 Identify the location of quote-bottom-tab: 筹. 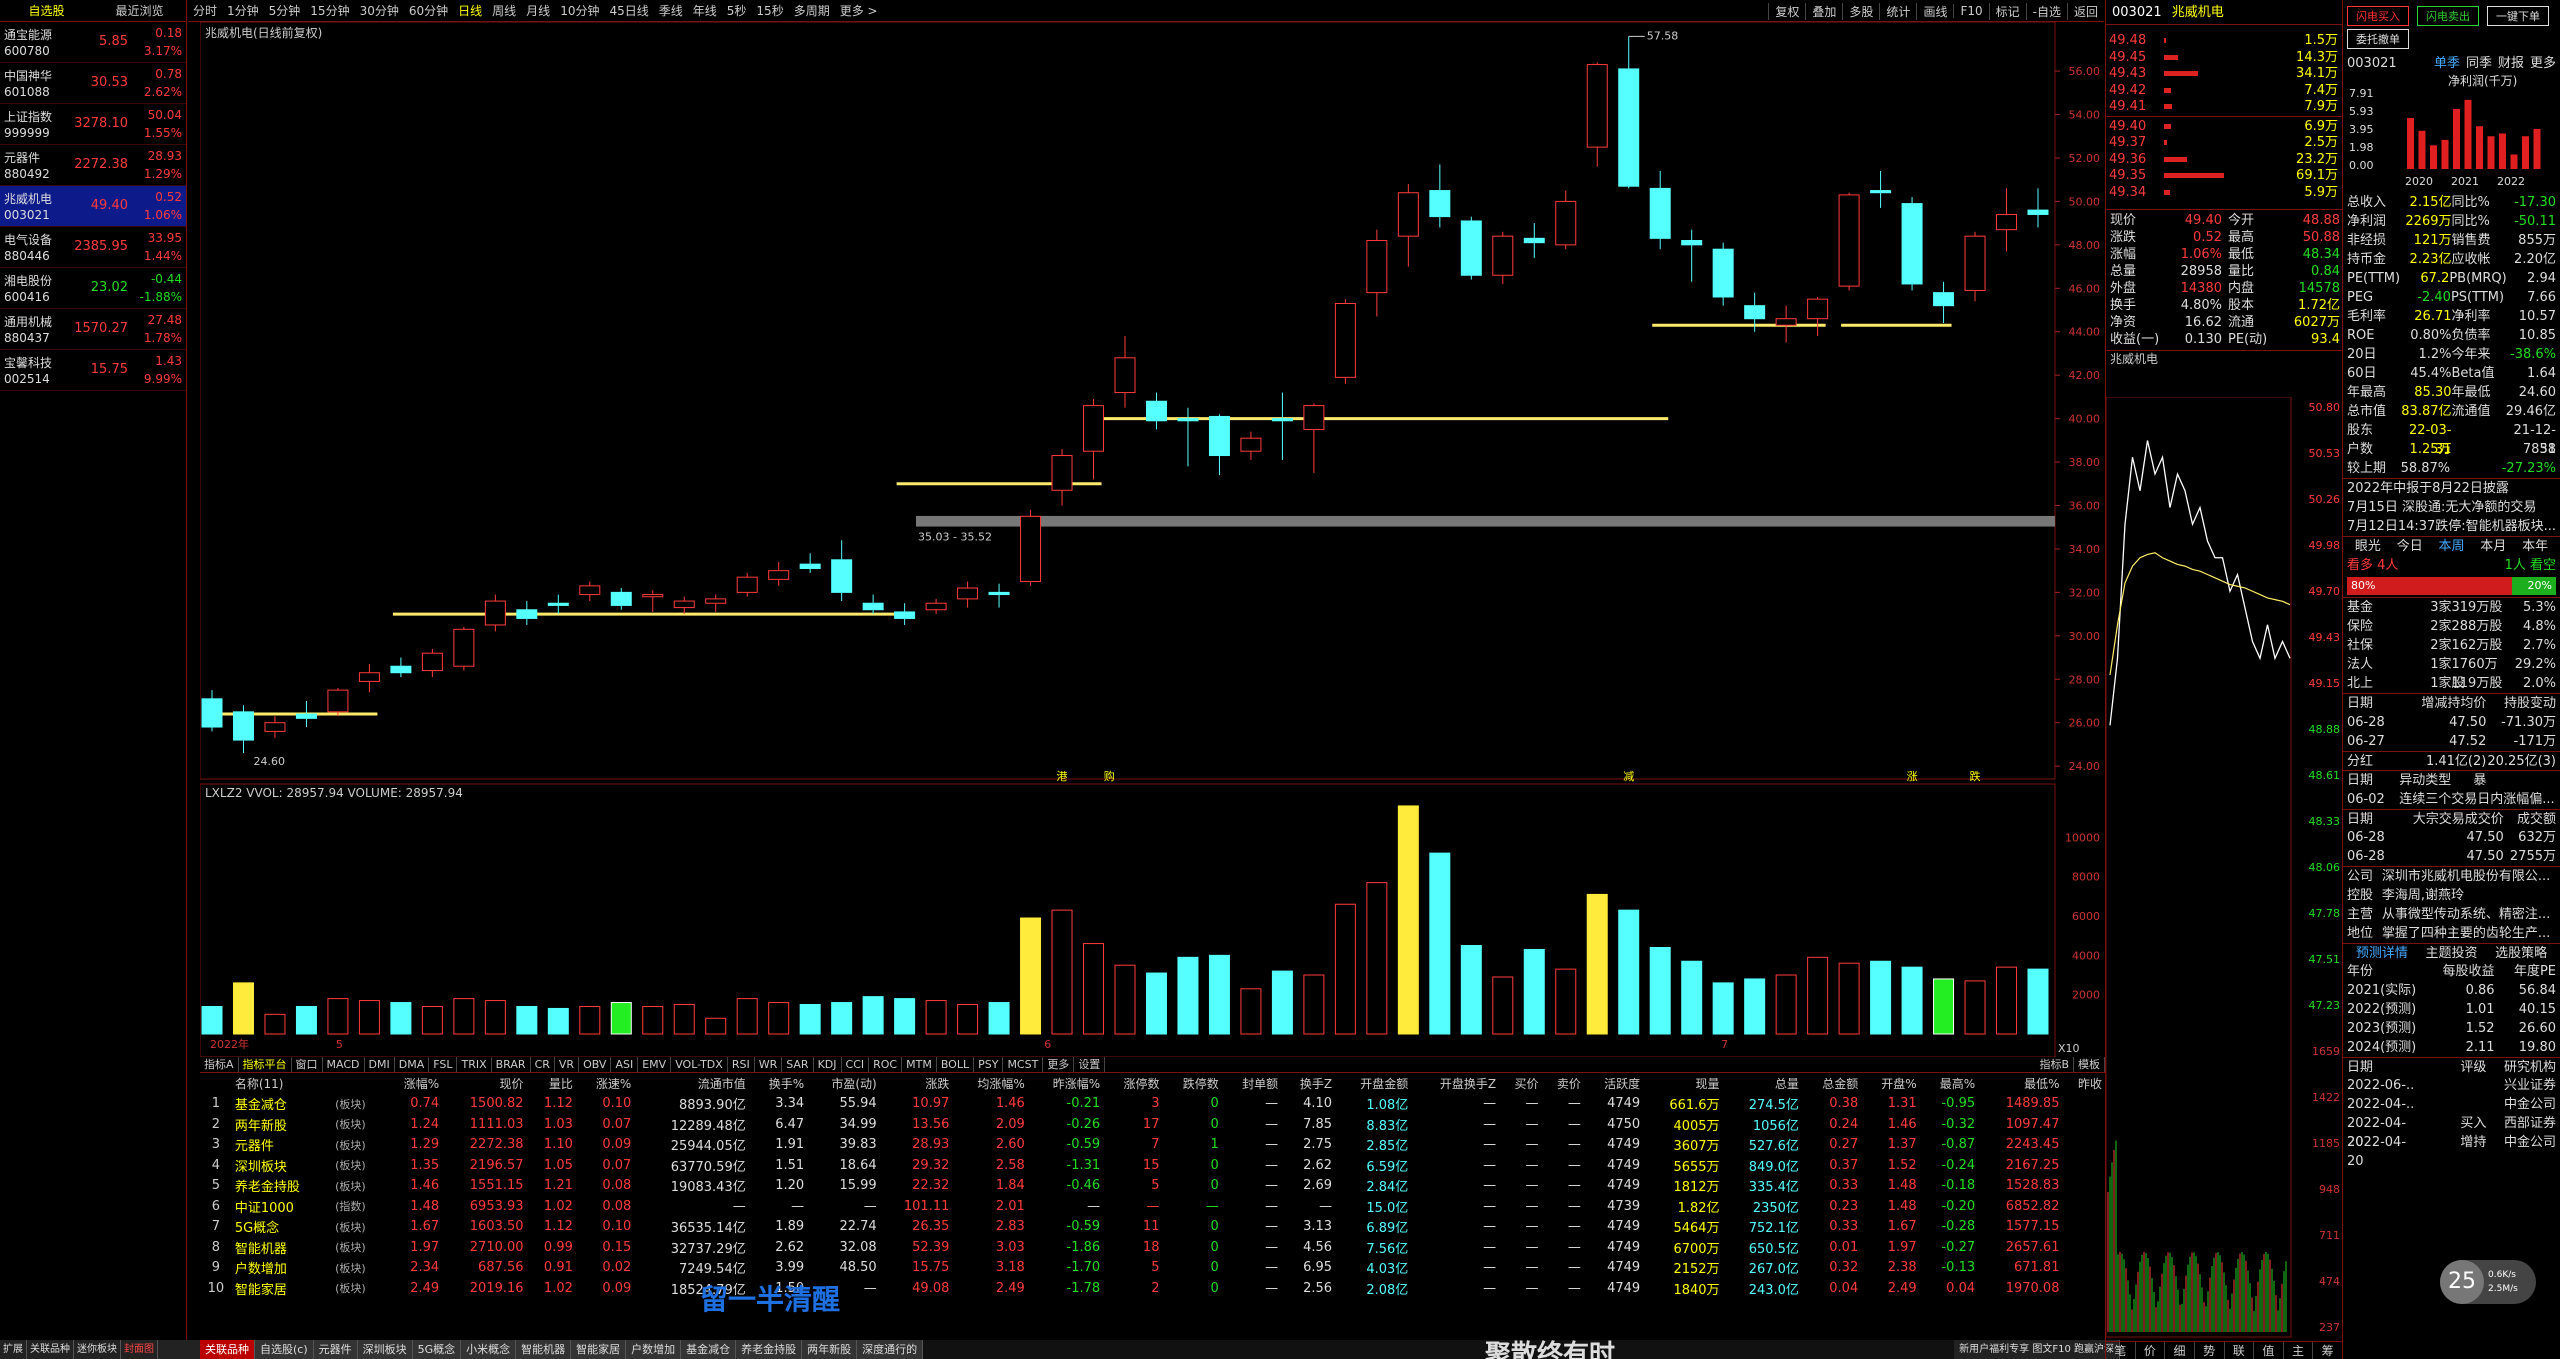
(2328, 1350).